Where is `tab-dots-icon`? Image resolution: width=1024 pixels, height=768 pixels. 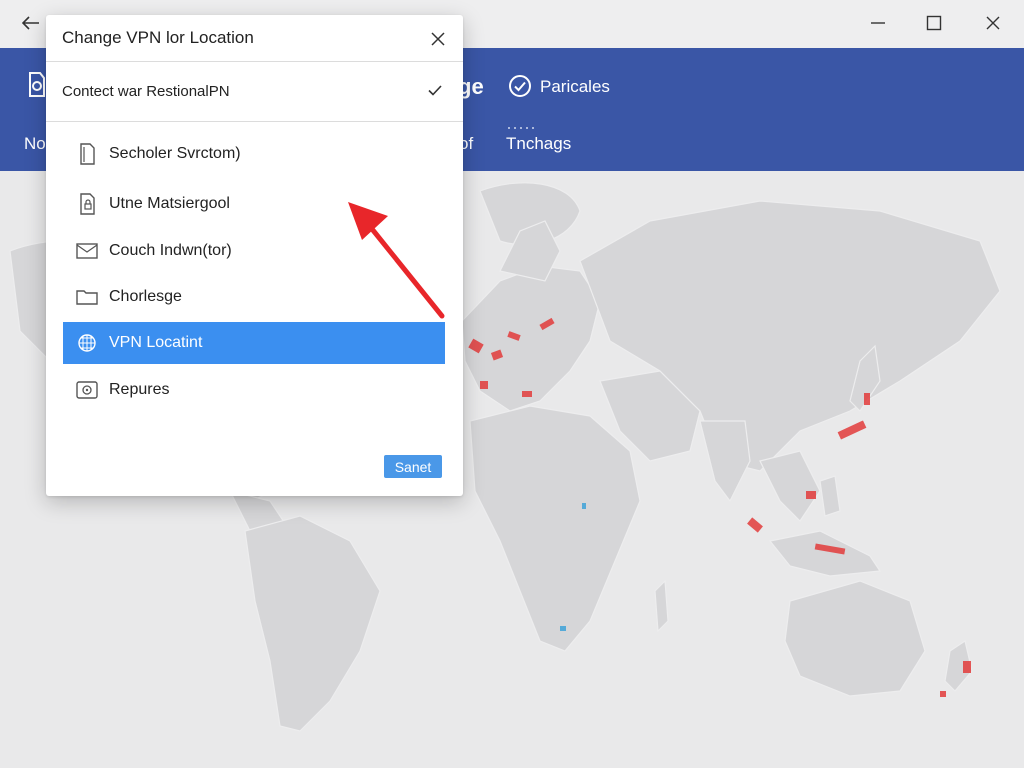
tab-dots-icon is located at coordinates (521, 128).